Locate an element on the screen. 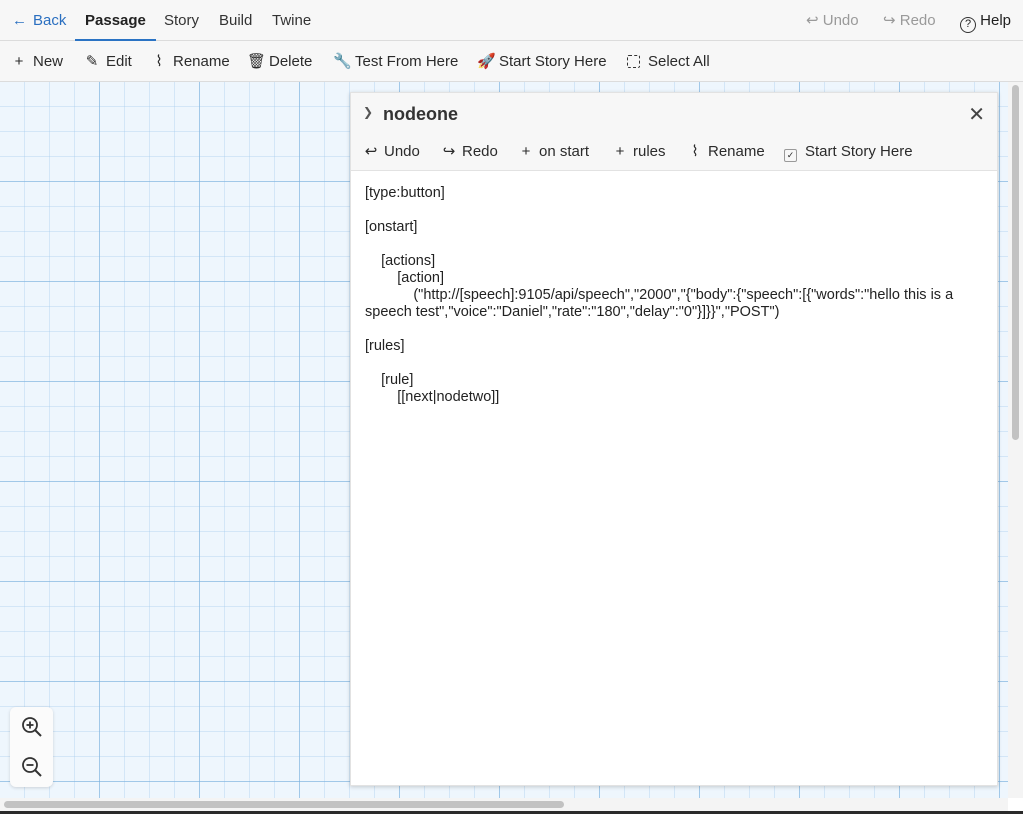 The image size is (1023, 814). new-label: New is located at coordinates (48, 61).